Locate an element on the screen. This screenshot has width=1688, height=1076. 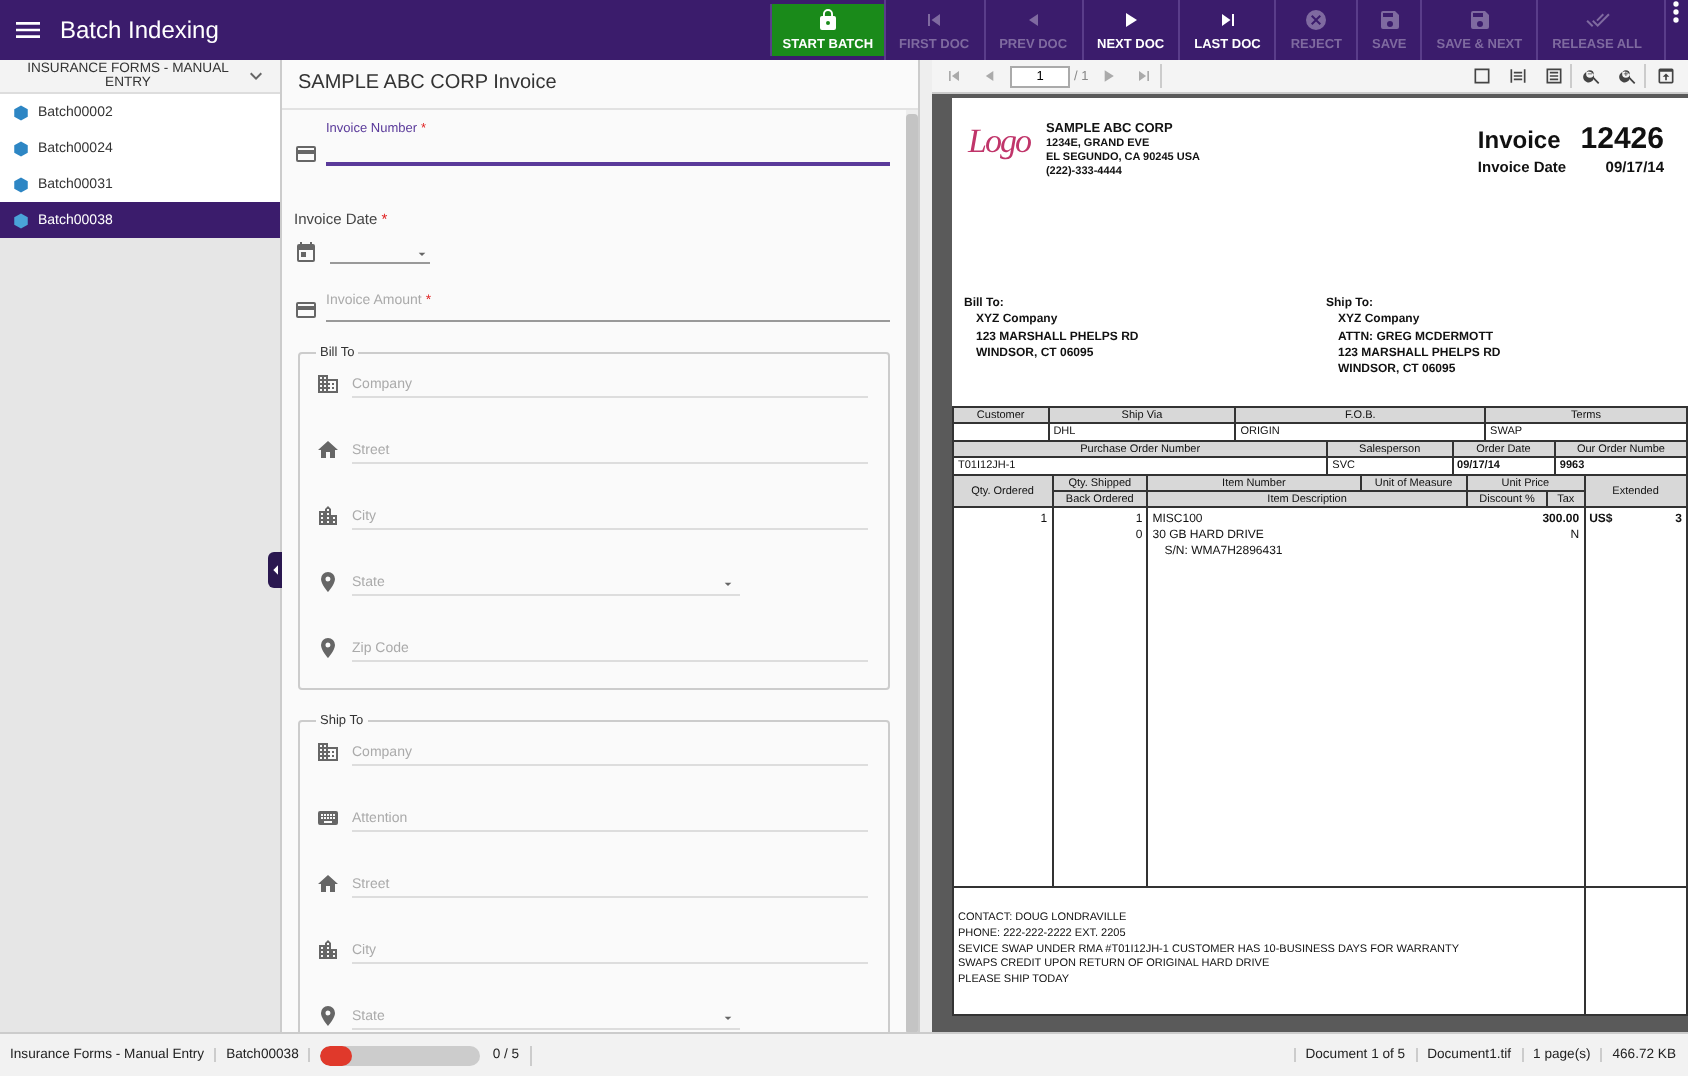
double-check-icon is located at coordinates (1597, 20).